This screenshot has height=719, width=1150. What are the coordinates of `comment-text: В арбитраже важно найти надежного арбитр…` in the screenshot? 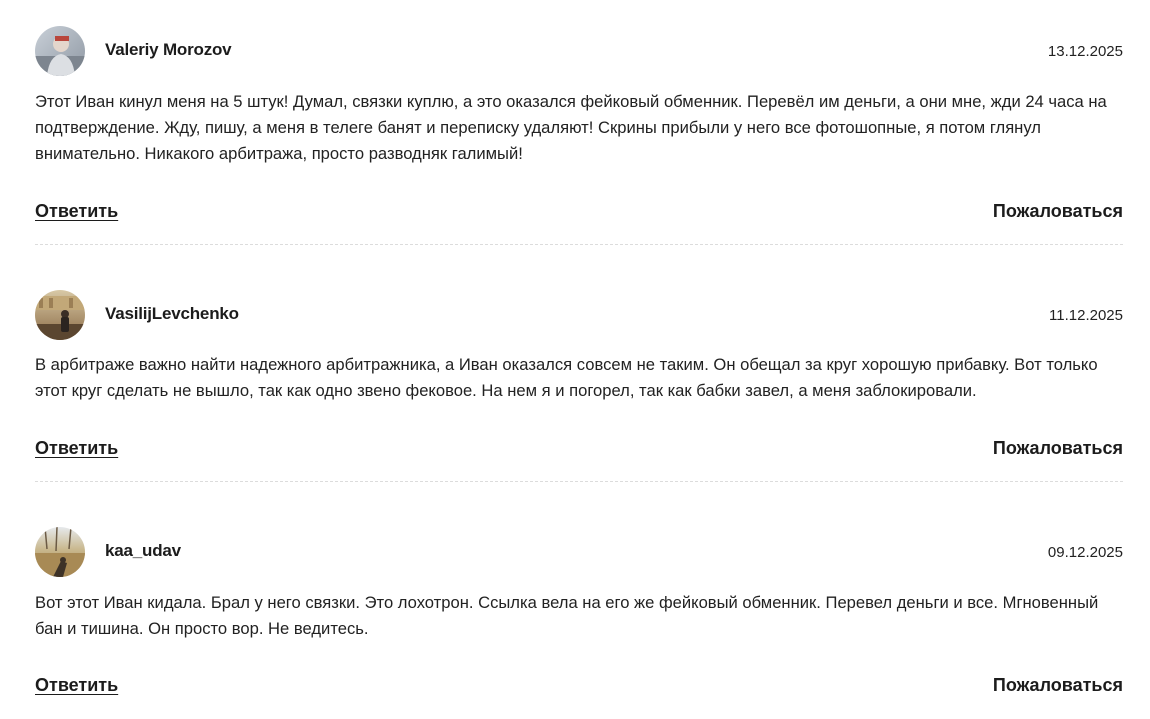 It's located at (566, 377).